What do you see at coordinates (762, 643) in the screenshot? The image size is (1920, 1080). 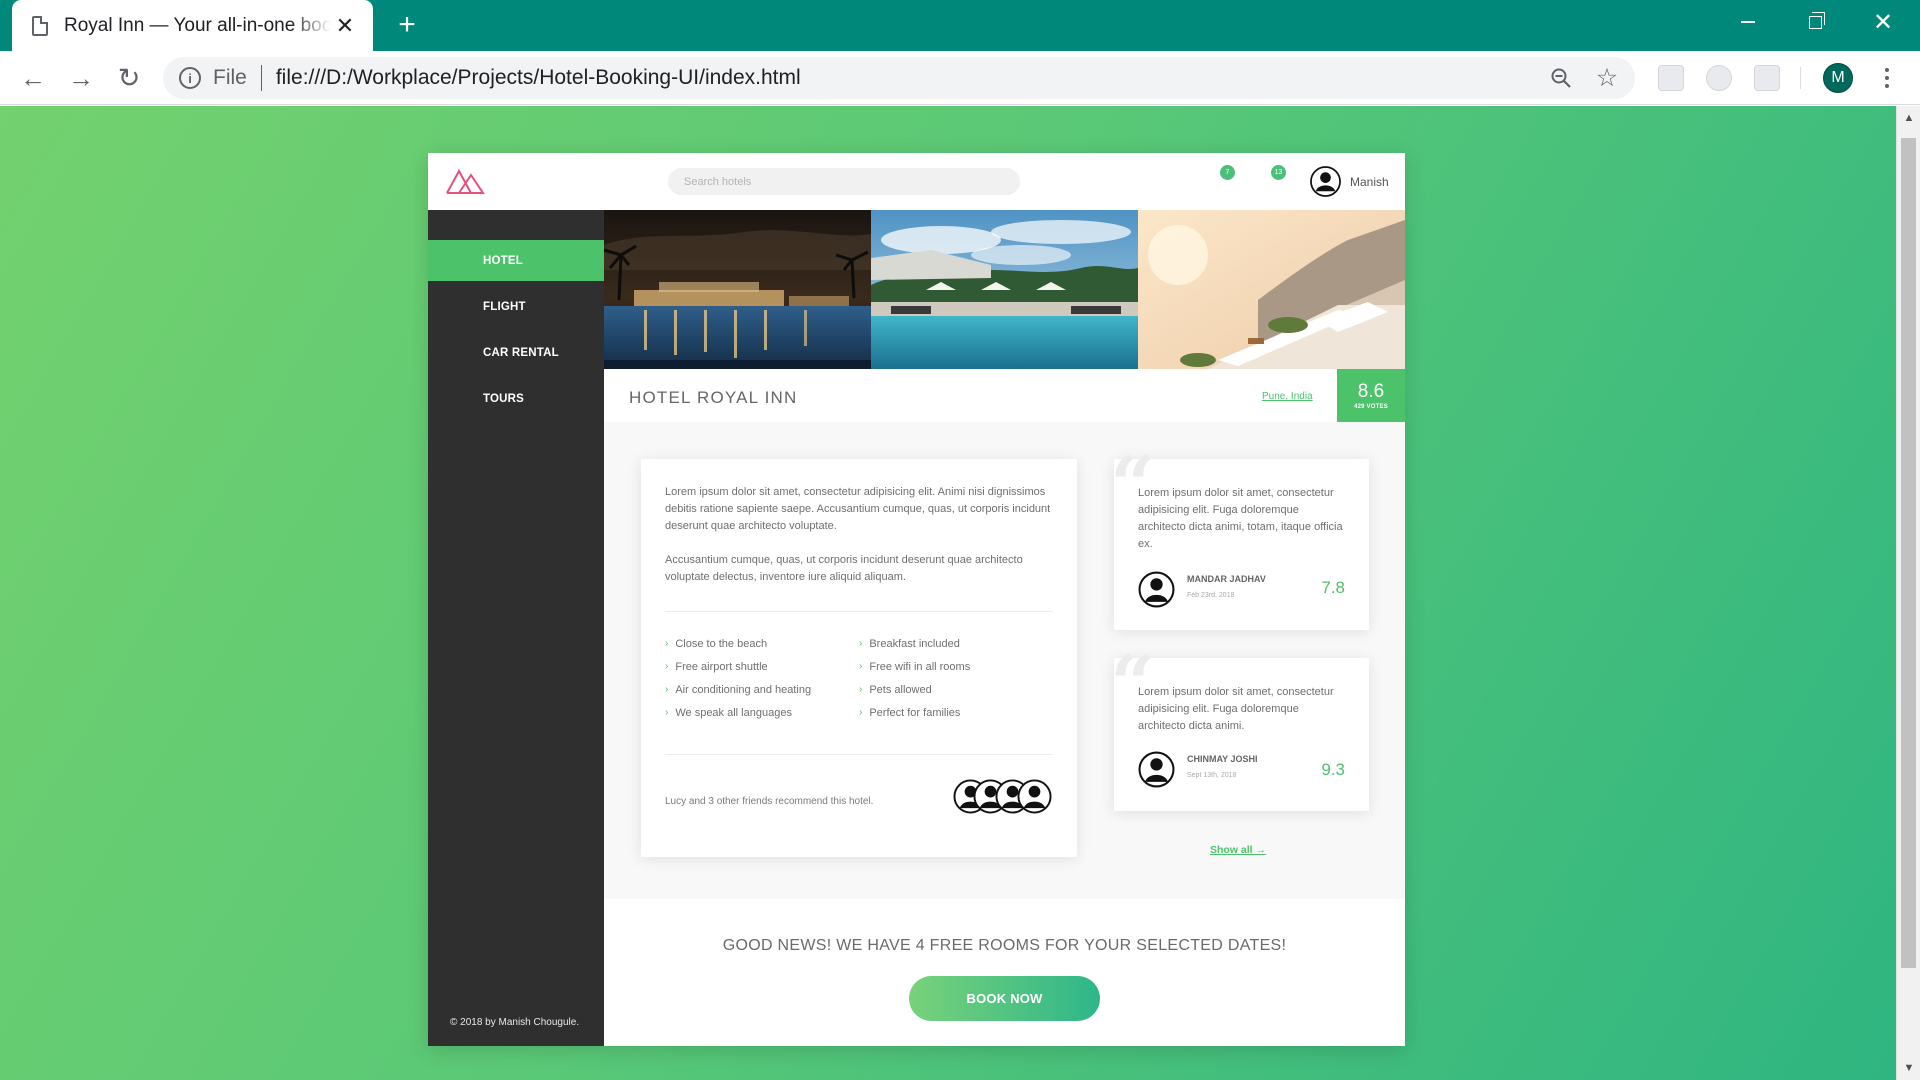 I see `amenity-item: › Close to the beach` at bounding box center [762, 643].